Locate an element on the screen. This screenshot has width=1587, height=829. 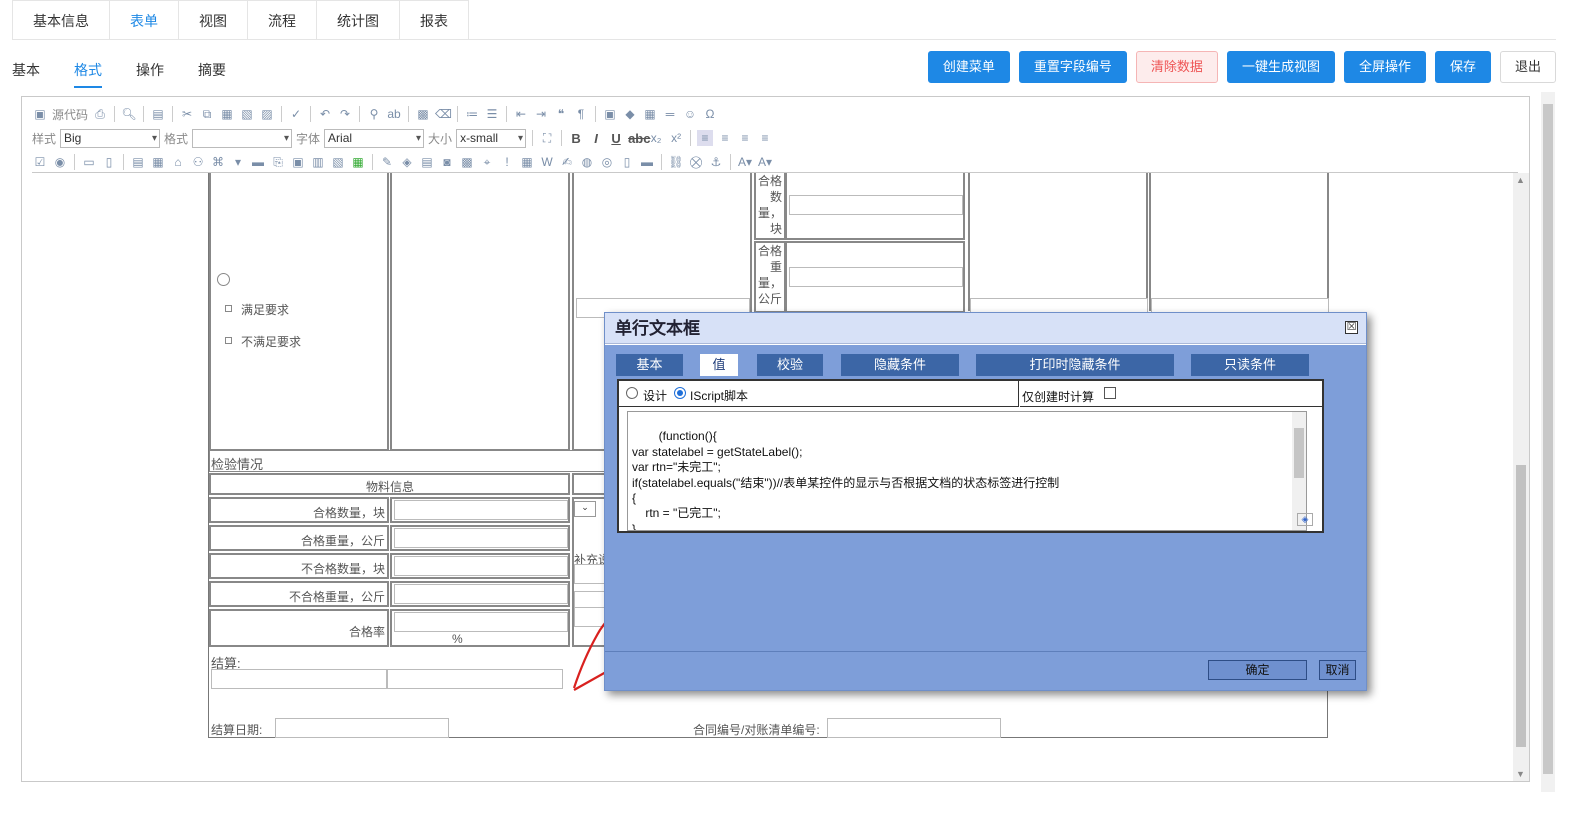
checkbox-not-satisfy is located at coordinates (228, 340).